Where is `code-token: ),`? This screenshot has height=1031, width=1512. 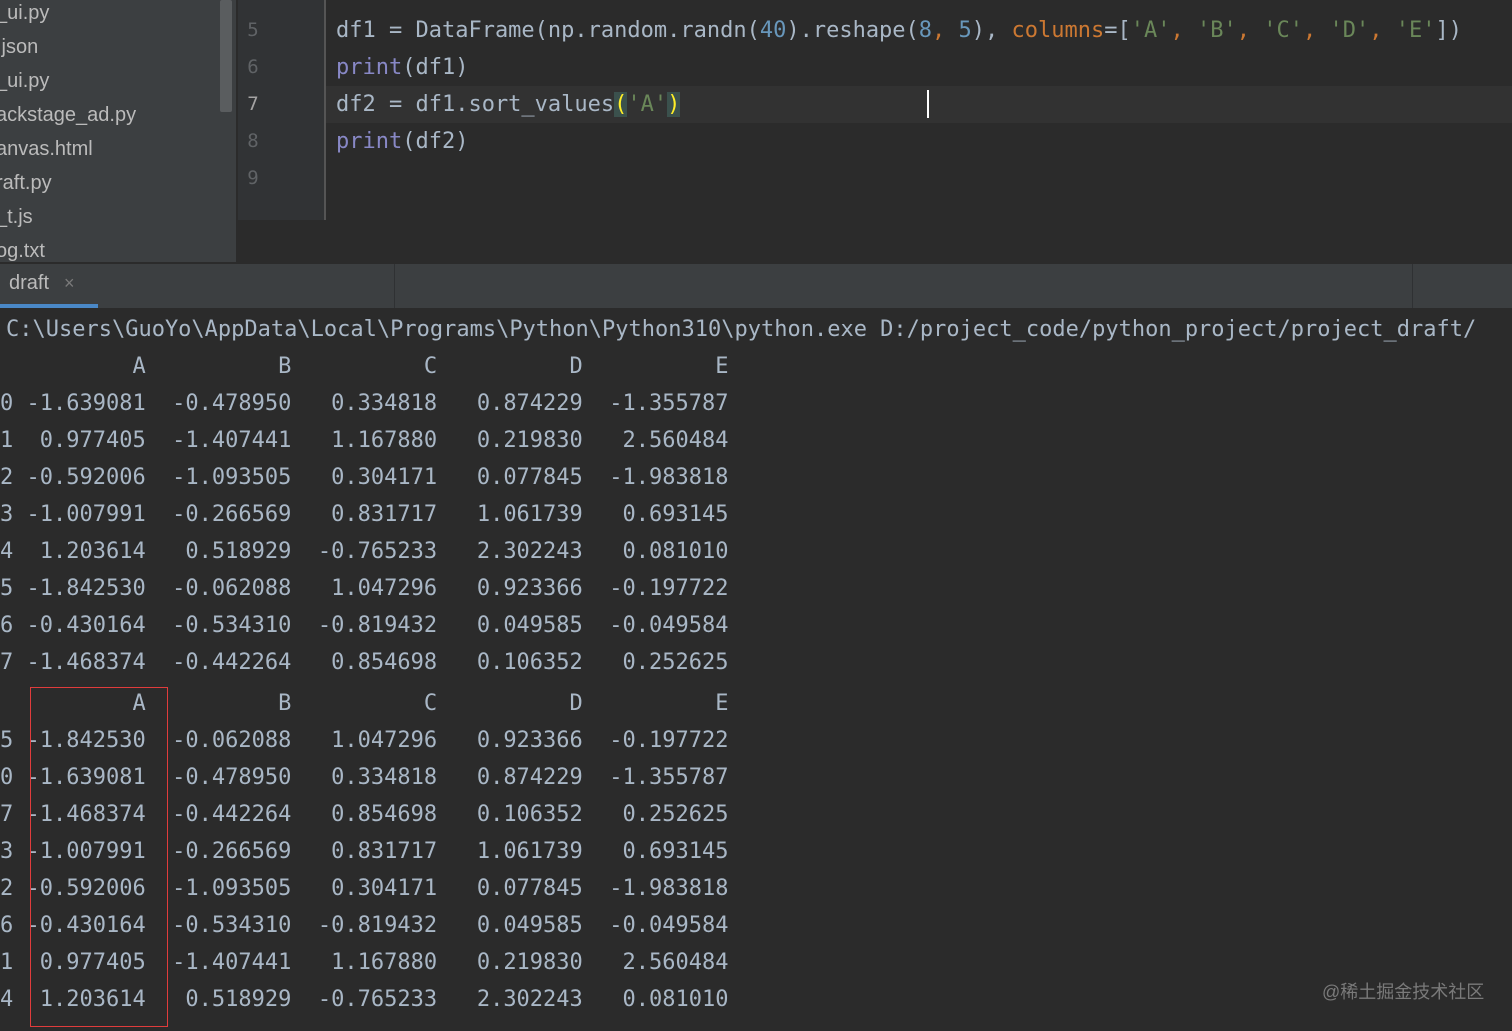 code-token: ), is located at coordinates (991, 30).